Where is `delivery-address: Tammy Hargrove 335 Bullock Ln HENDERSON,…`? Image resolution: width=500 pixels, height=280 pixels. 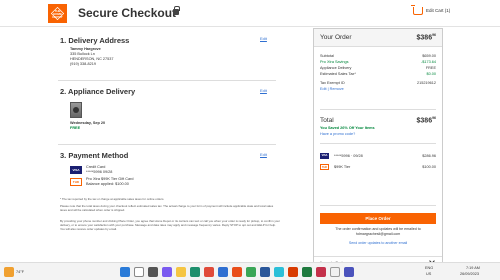
delivery-address: Tammy Hargrove 335 Bullock Ln HENDERSON,… is located at coordinates (91, 57).